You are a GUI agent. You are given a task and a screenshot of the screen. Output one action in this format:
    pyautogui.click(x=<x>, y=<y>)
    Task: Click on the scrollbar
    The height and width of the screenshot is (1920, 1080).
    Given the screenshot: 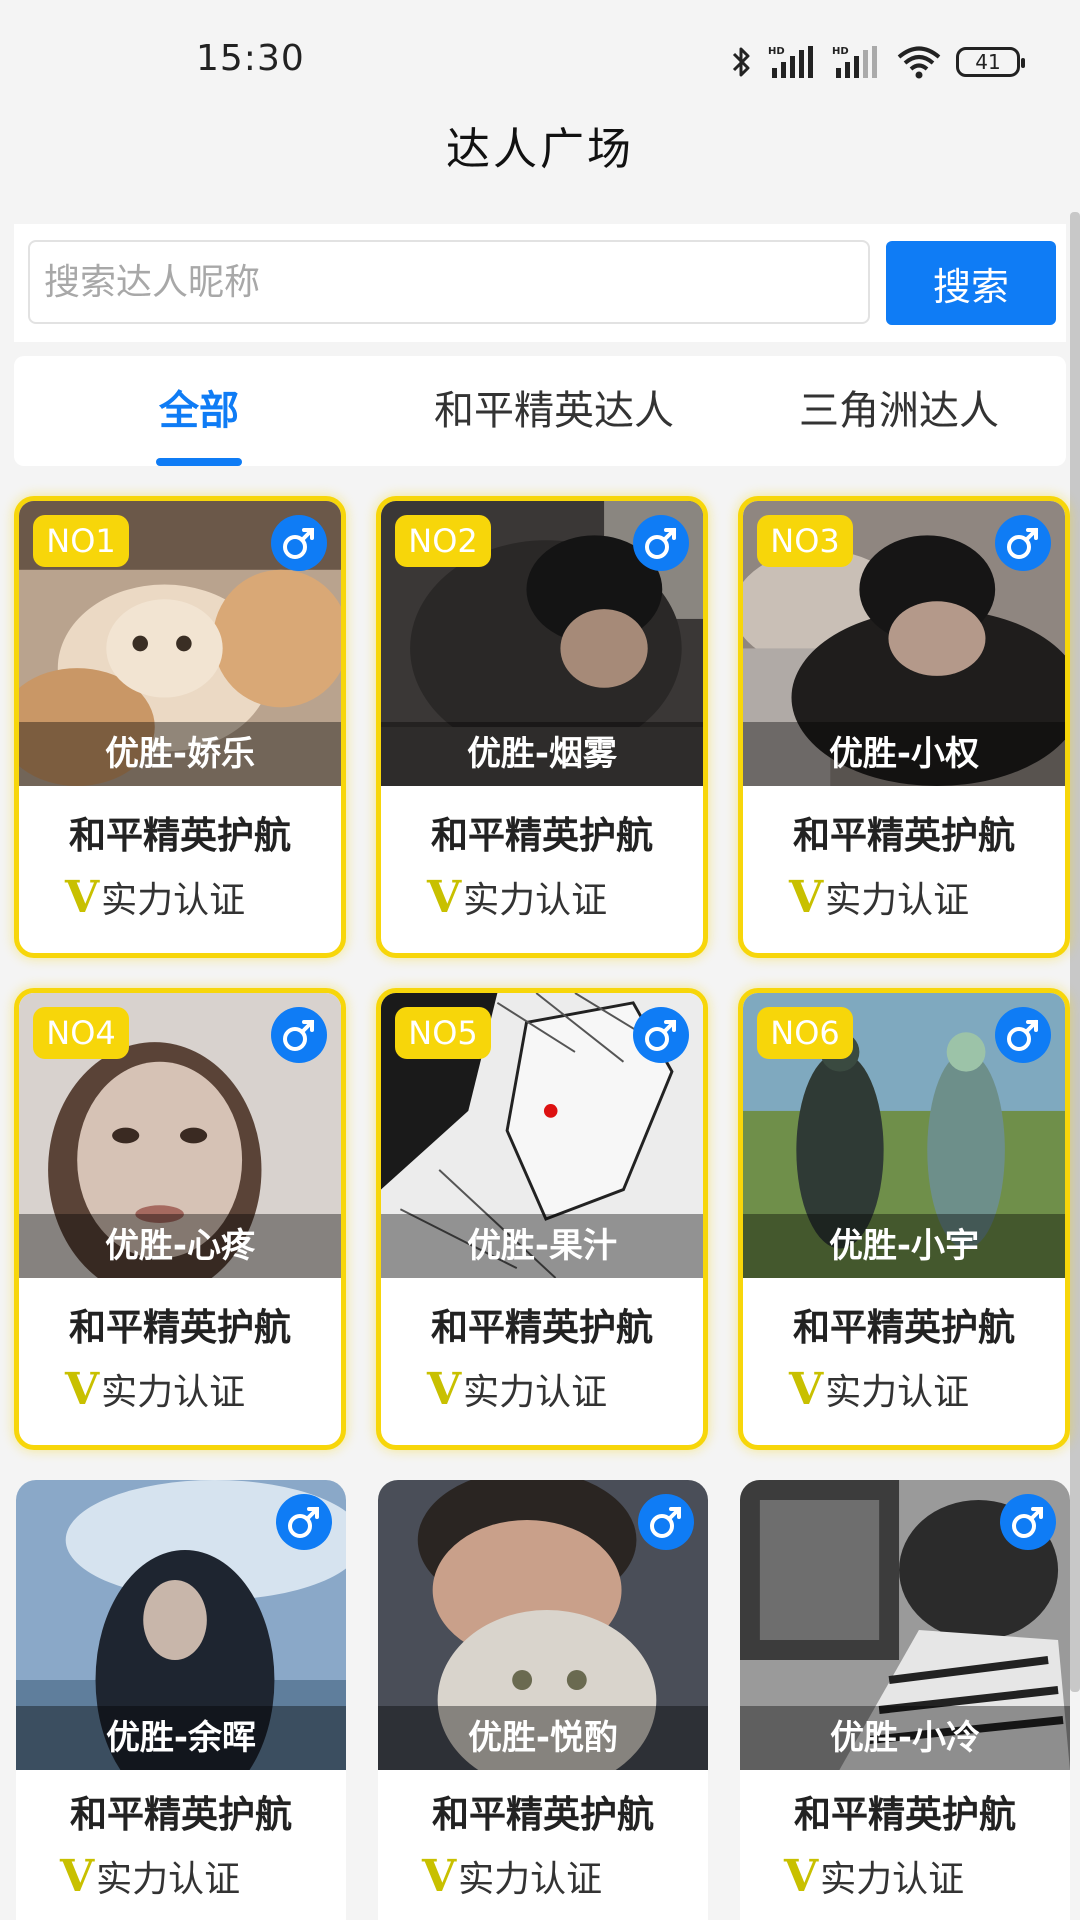 What is the action you would take?
    pyautogui.click(x=1075, y=952)
    